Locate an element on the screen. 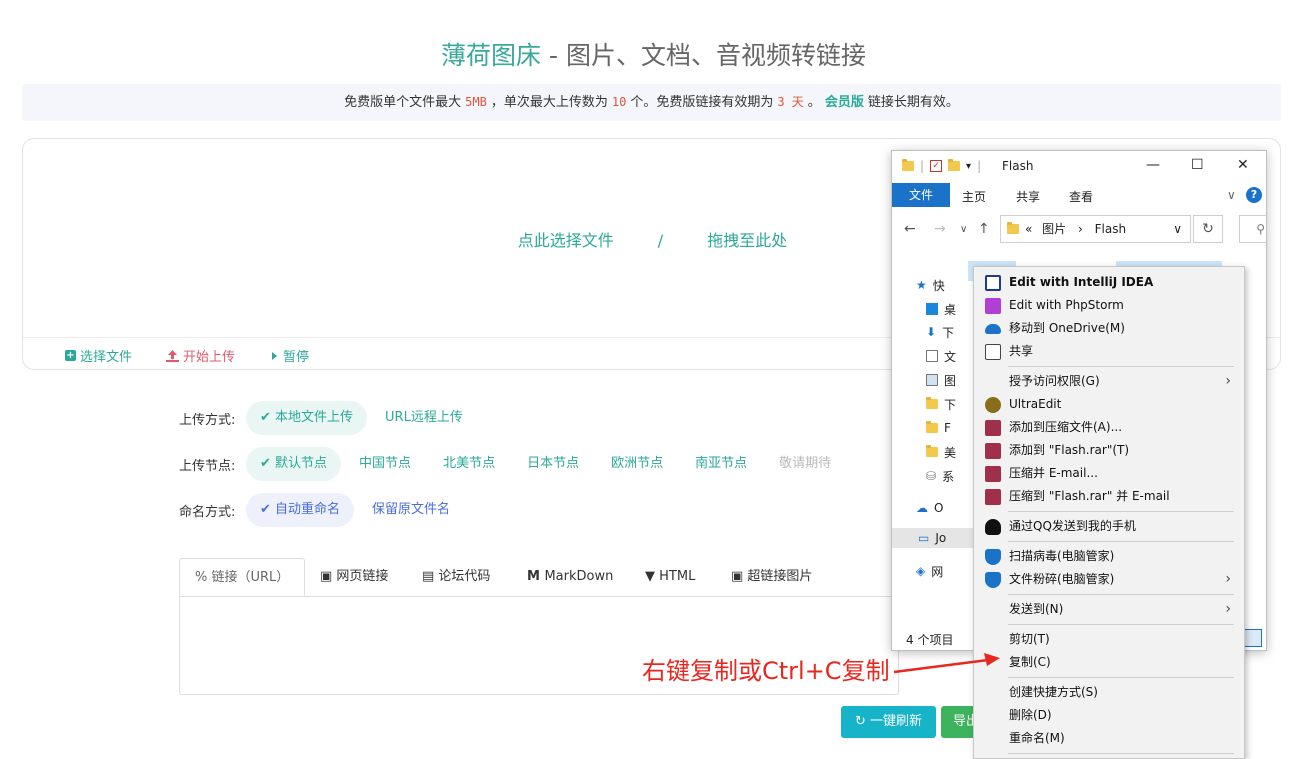 Image resolution: width=1307 pixels, height=759 pixels. ribbon-tab-share: 共享 is located at coordinates (1028, 196).